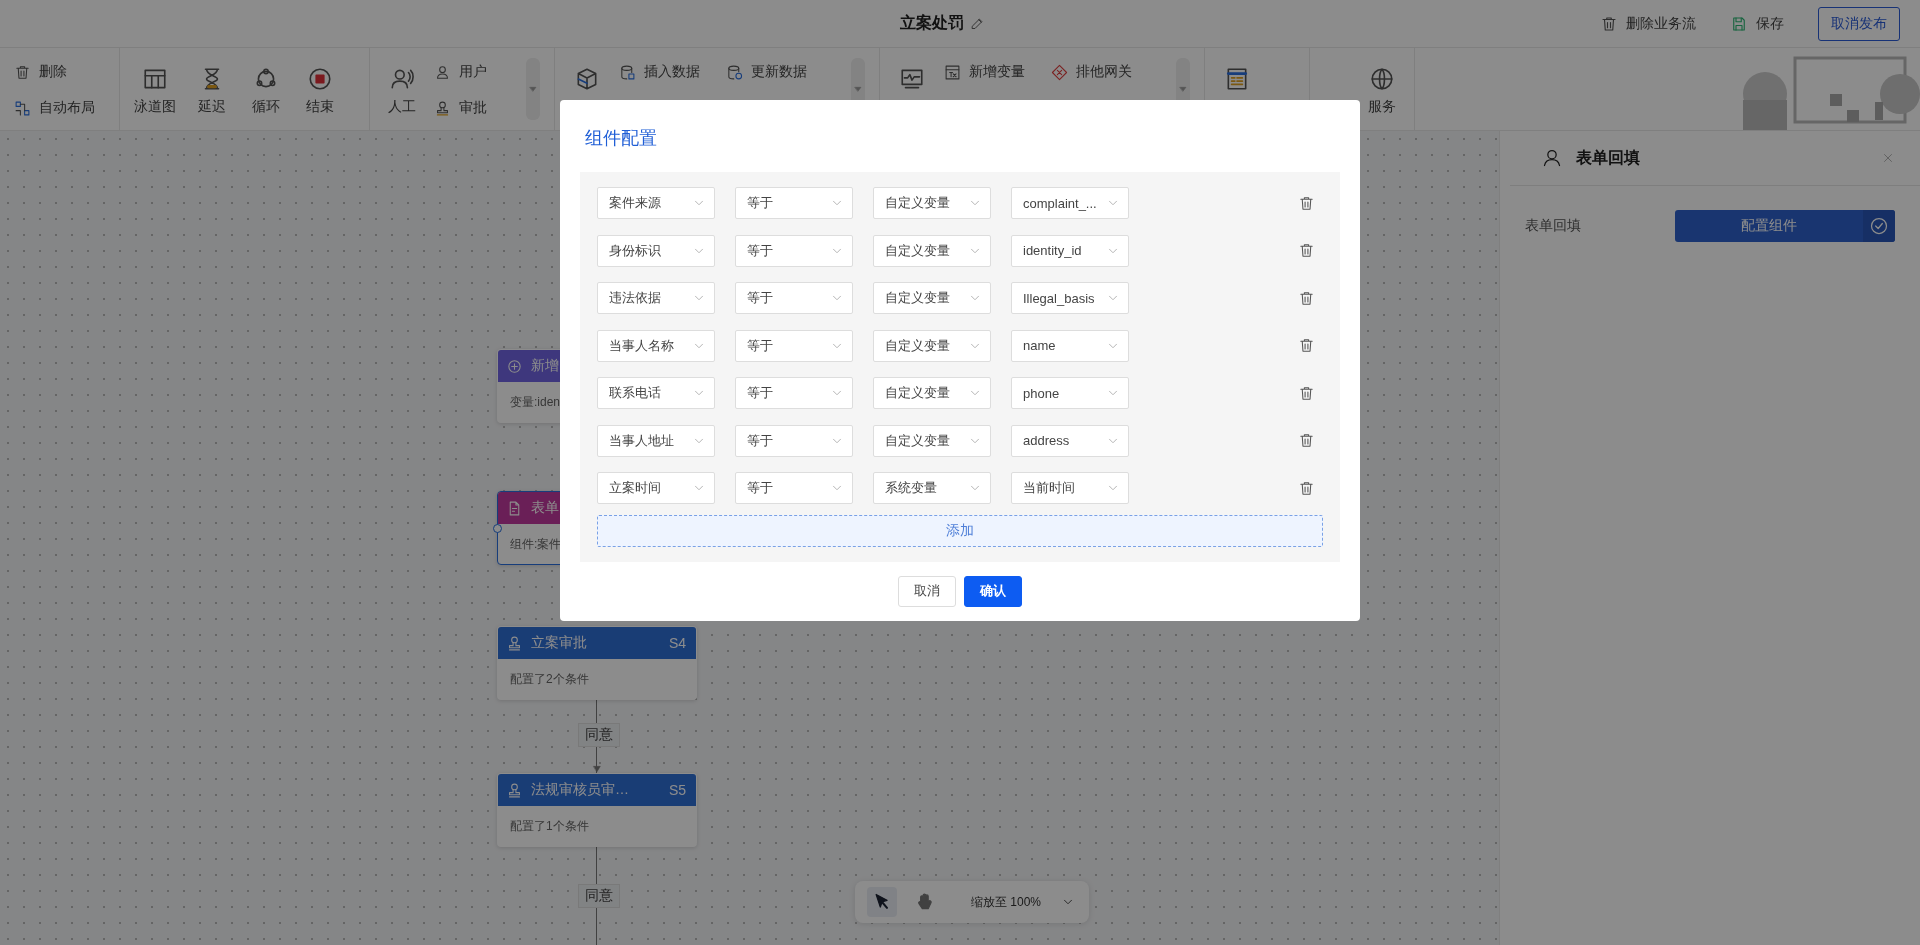  What do you see at coordinates (984, 72) in the screenshot?
I see `toolbar-item: 新增变量` at bounding box center [984, 72].